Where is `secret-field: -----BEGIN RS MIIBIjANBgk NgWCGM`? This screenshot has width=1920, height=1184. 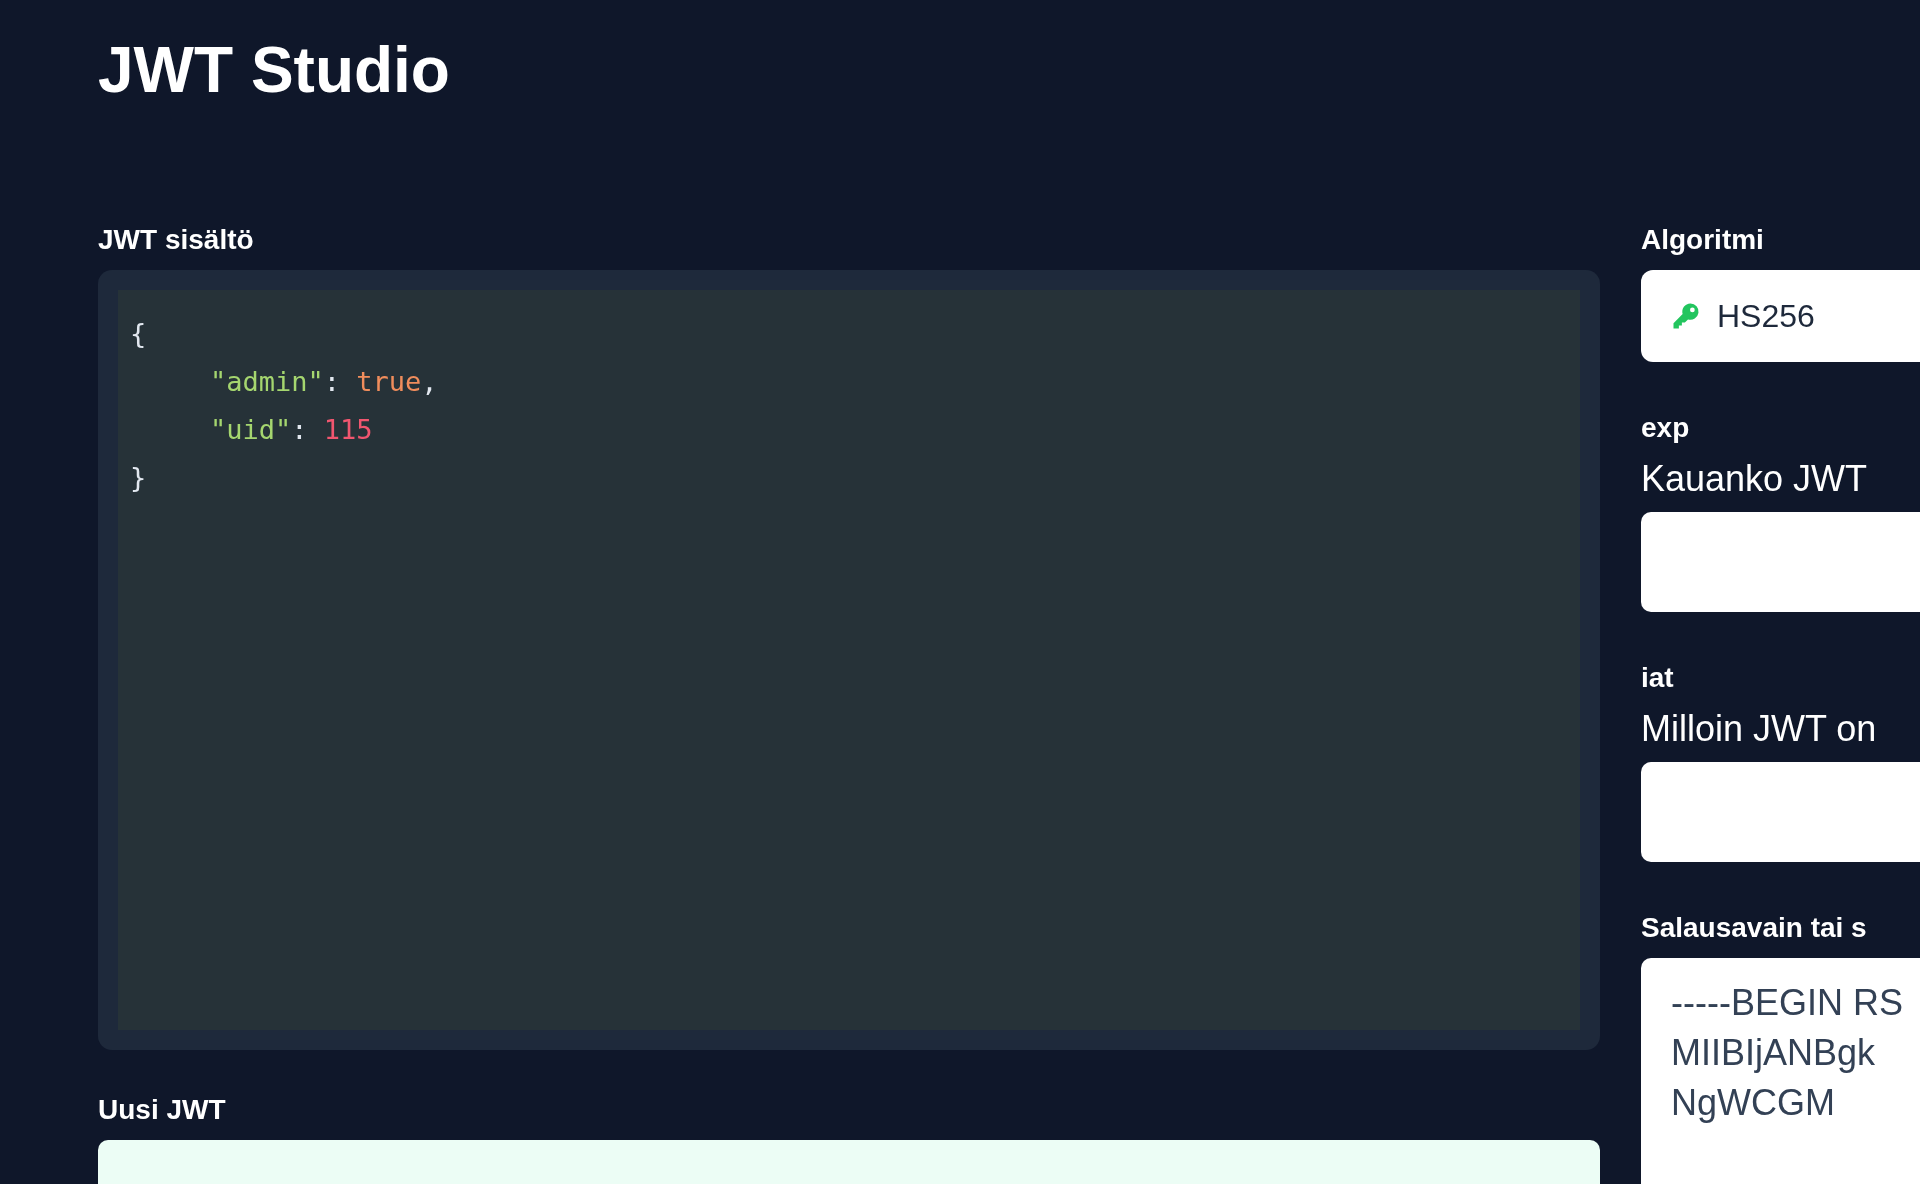
secret-field: -----BEGIN RS MIIBIjANBgk NgWCGM is located at coordinates (1780, 1071).